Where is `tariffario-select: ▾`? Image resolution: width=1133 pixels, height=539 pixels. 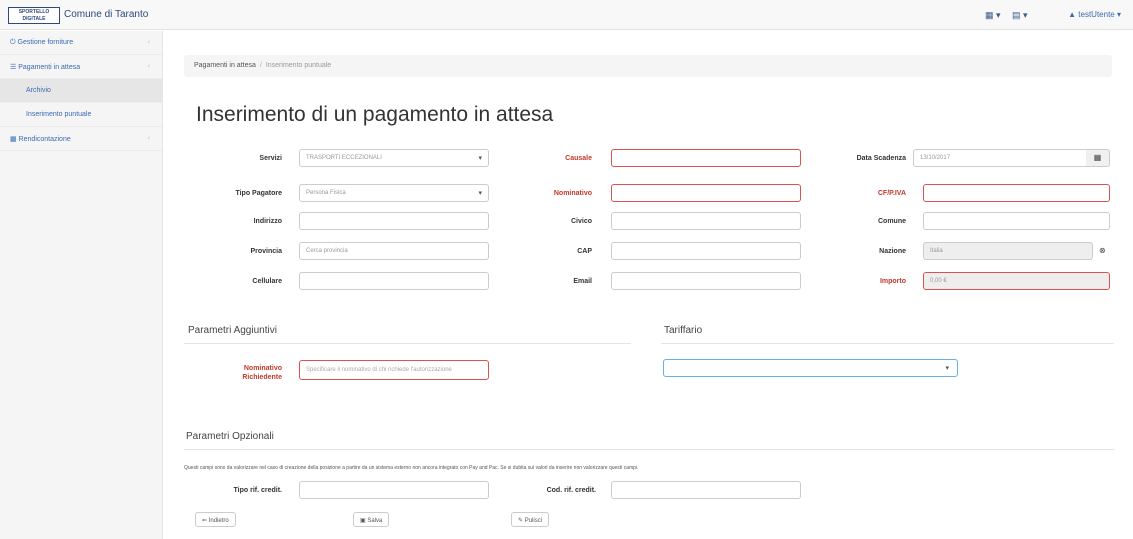
tariffario-select: ▾ is located at coordinates (810, 368).